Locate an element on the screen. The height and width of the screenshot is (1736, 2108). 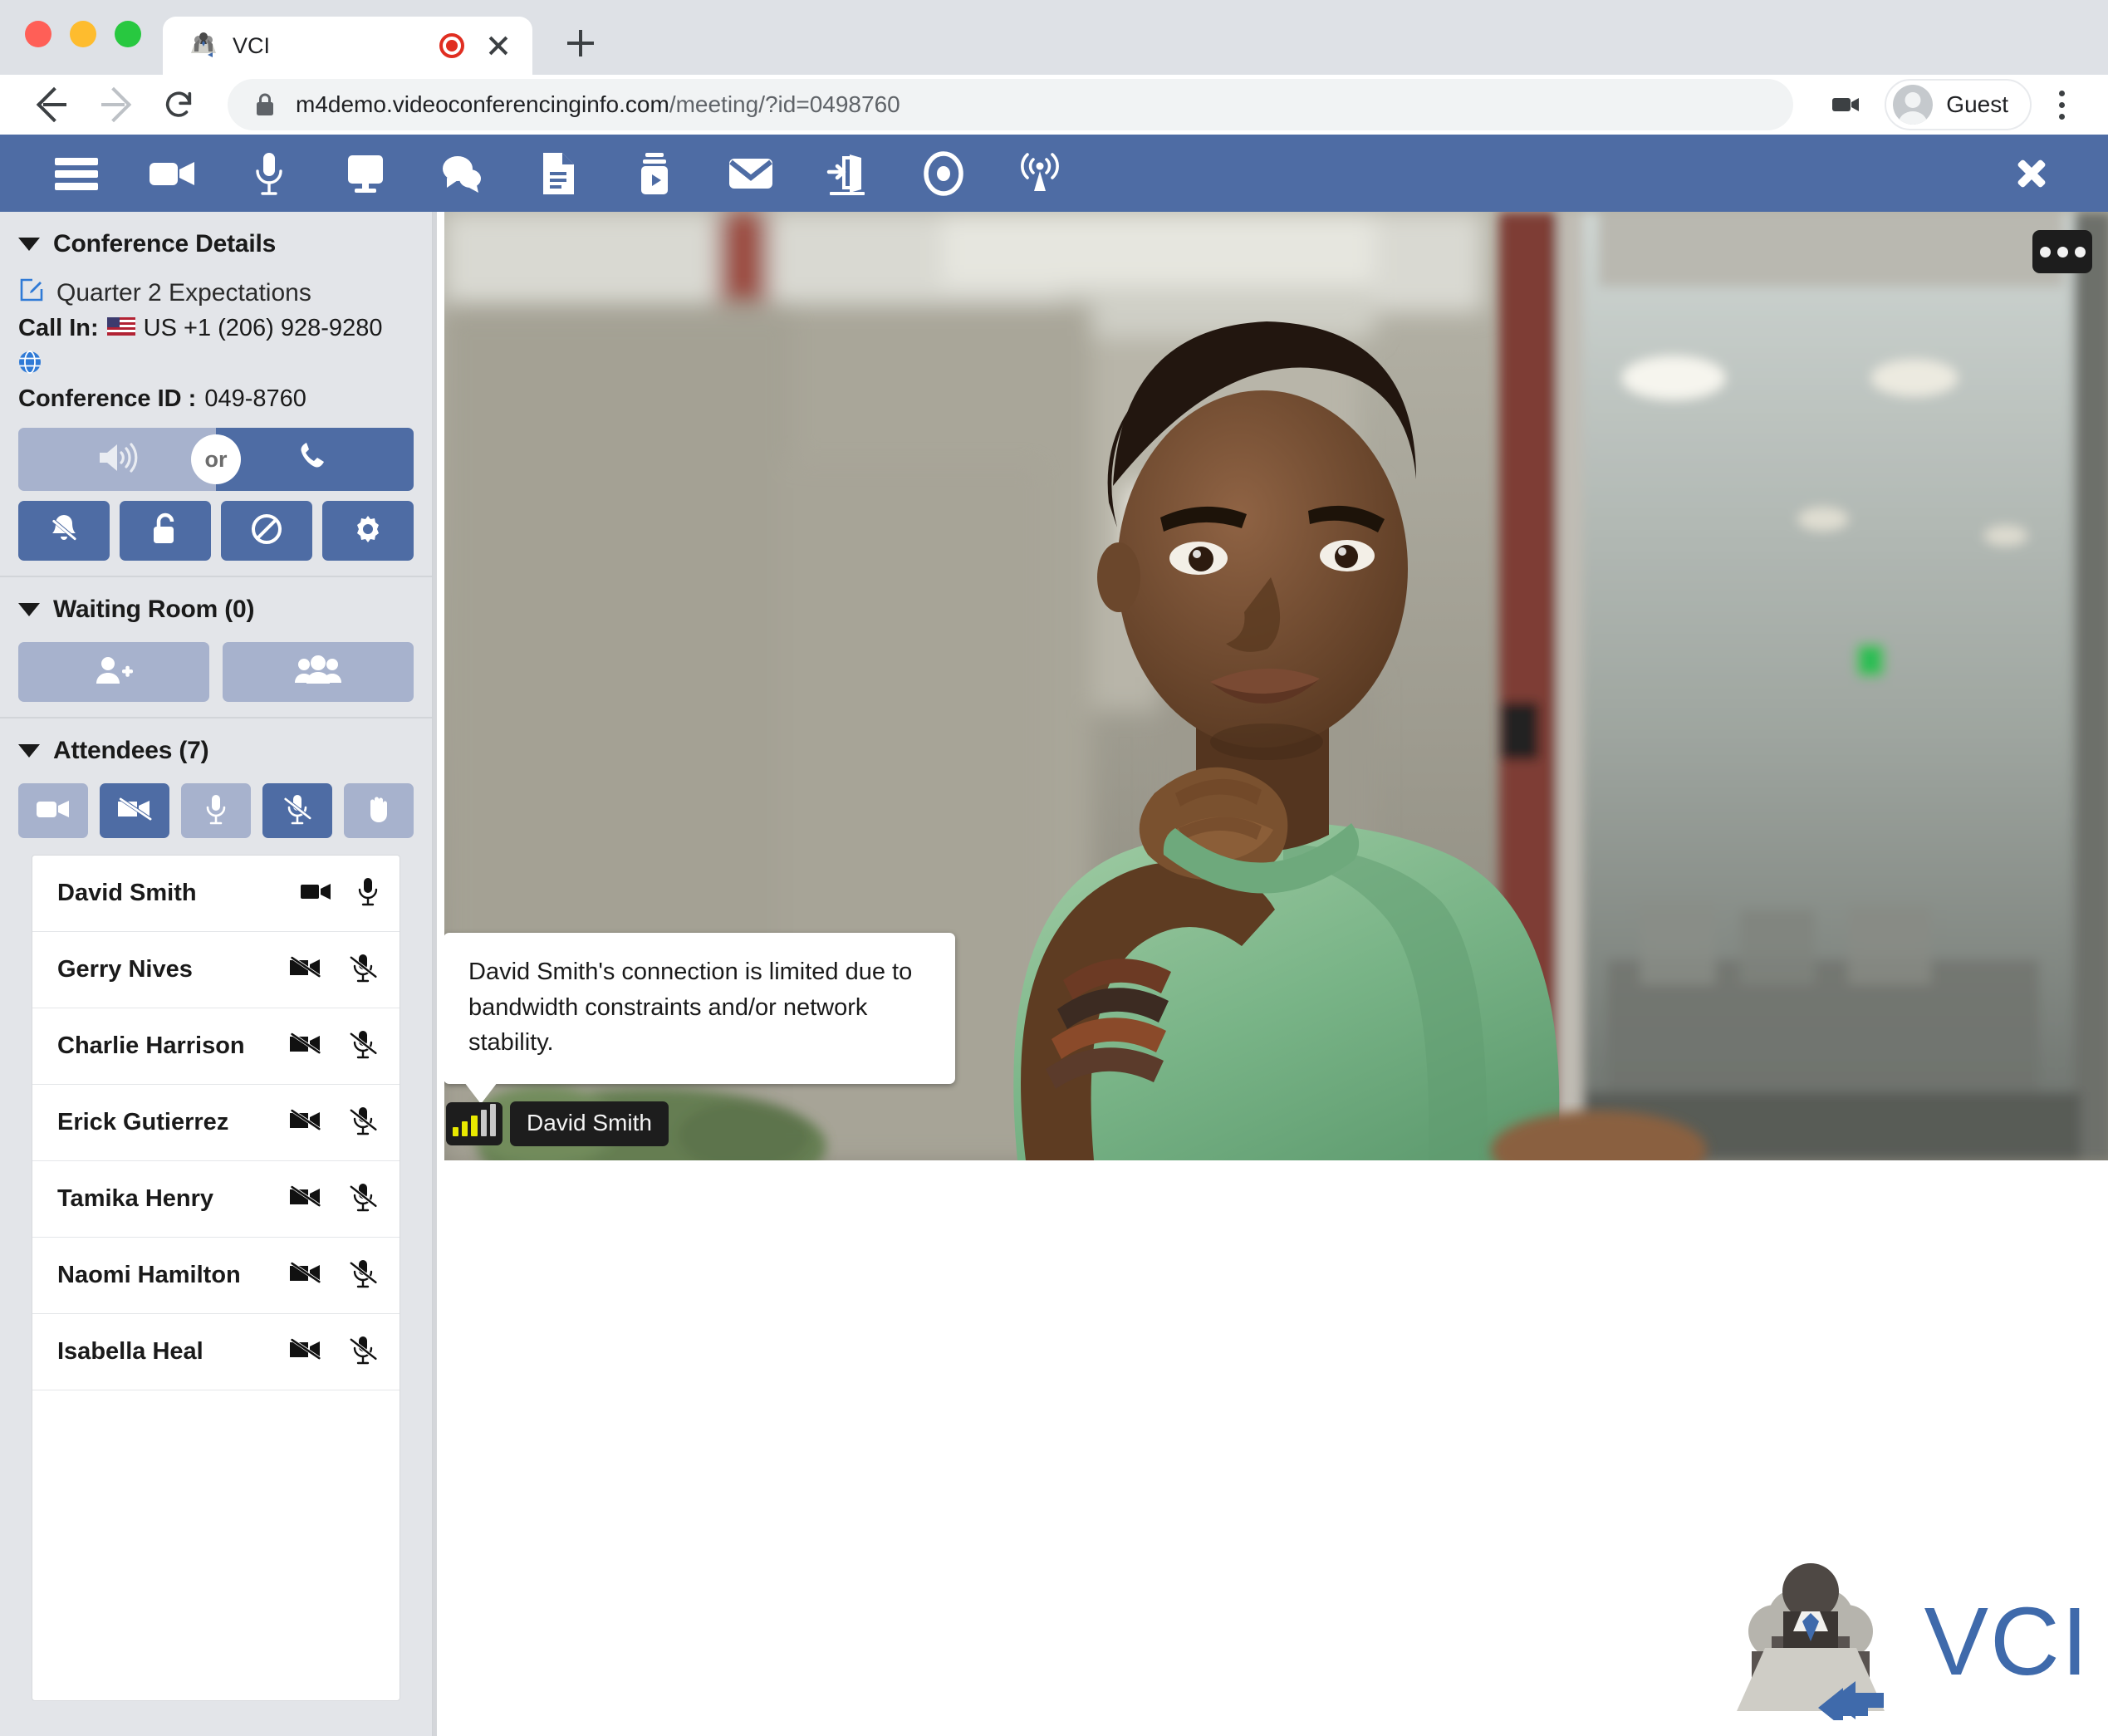
media-play-icon is located at coordinates (655, 173).